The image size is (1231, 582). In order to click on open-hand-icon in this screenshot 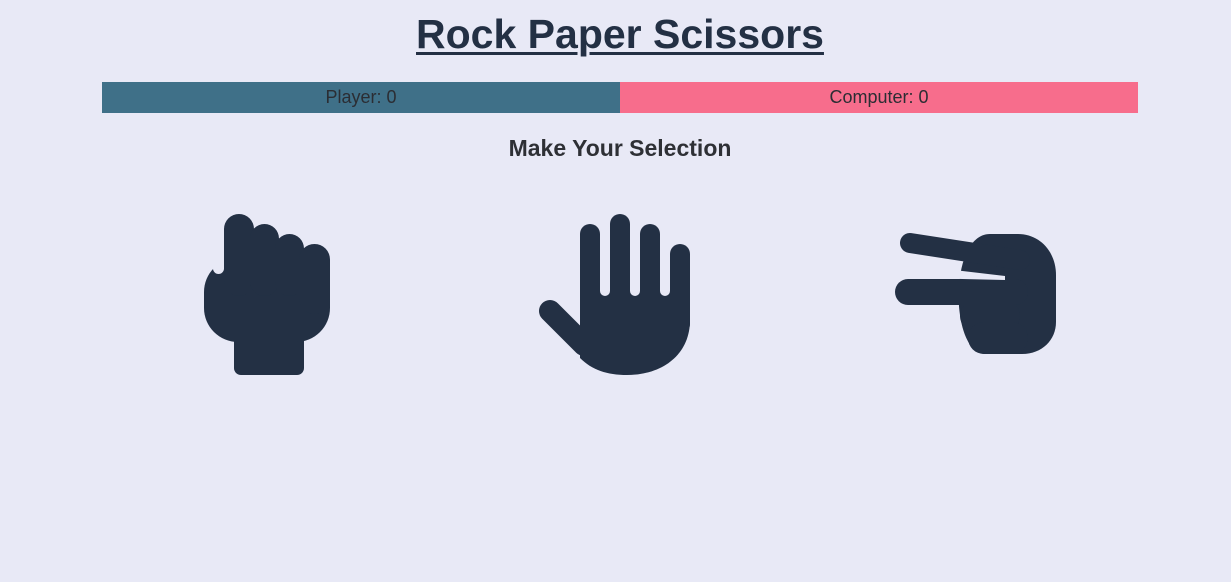, I will do `click(614, 294)`.